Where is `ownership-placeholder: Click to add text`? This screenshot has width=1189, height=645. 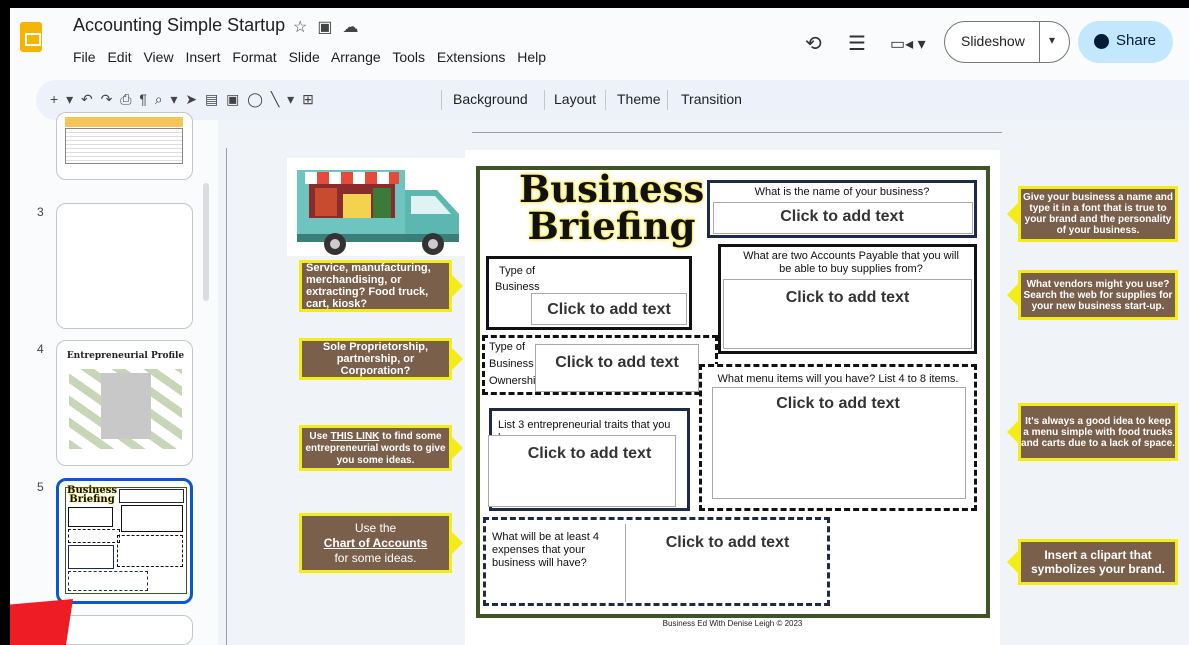
ownership-placeholder: Click to add text is located at coordinates (617, 363).